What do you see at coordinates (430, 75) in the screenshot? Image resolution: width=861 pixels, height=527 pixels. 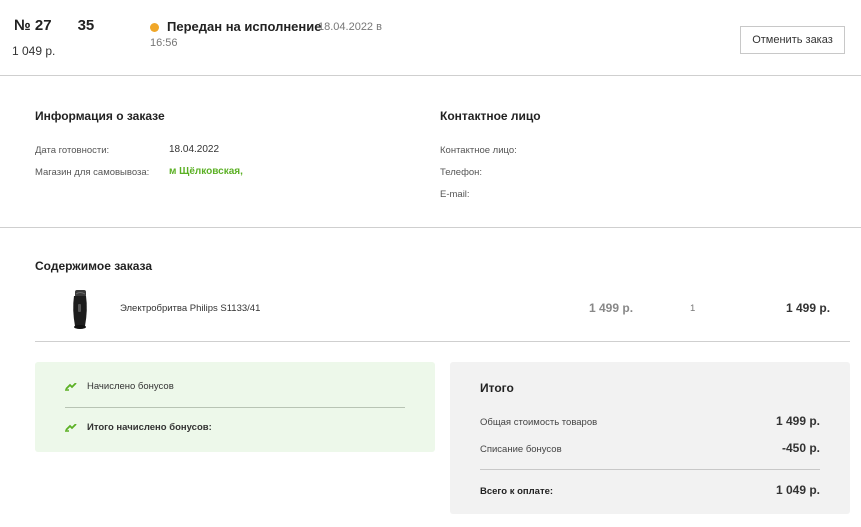 I see `header-divider` at bounding box center [430, 75].